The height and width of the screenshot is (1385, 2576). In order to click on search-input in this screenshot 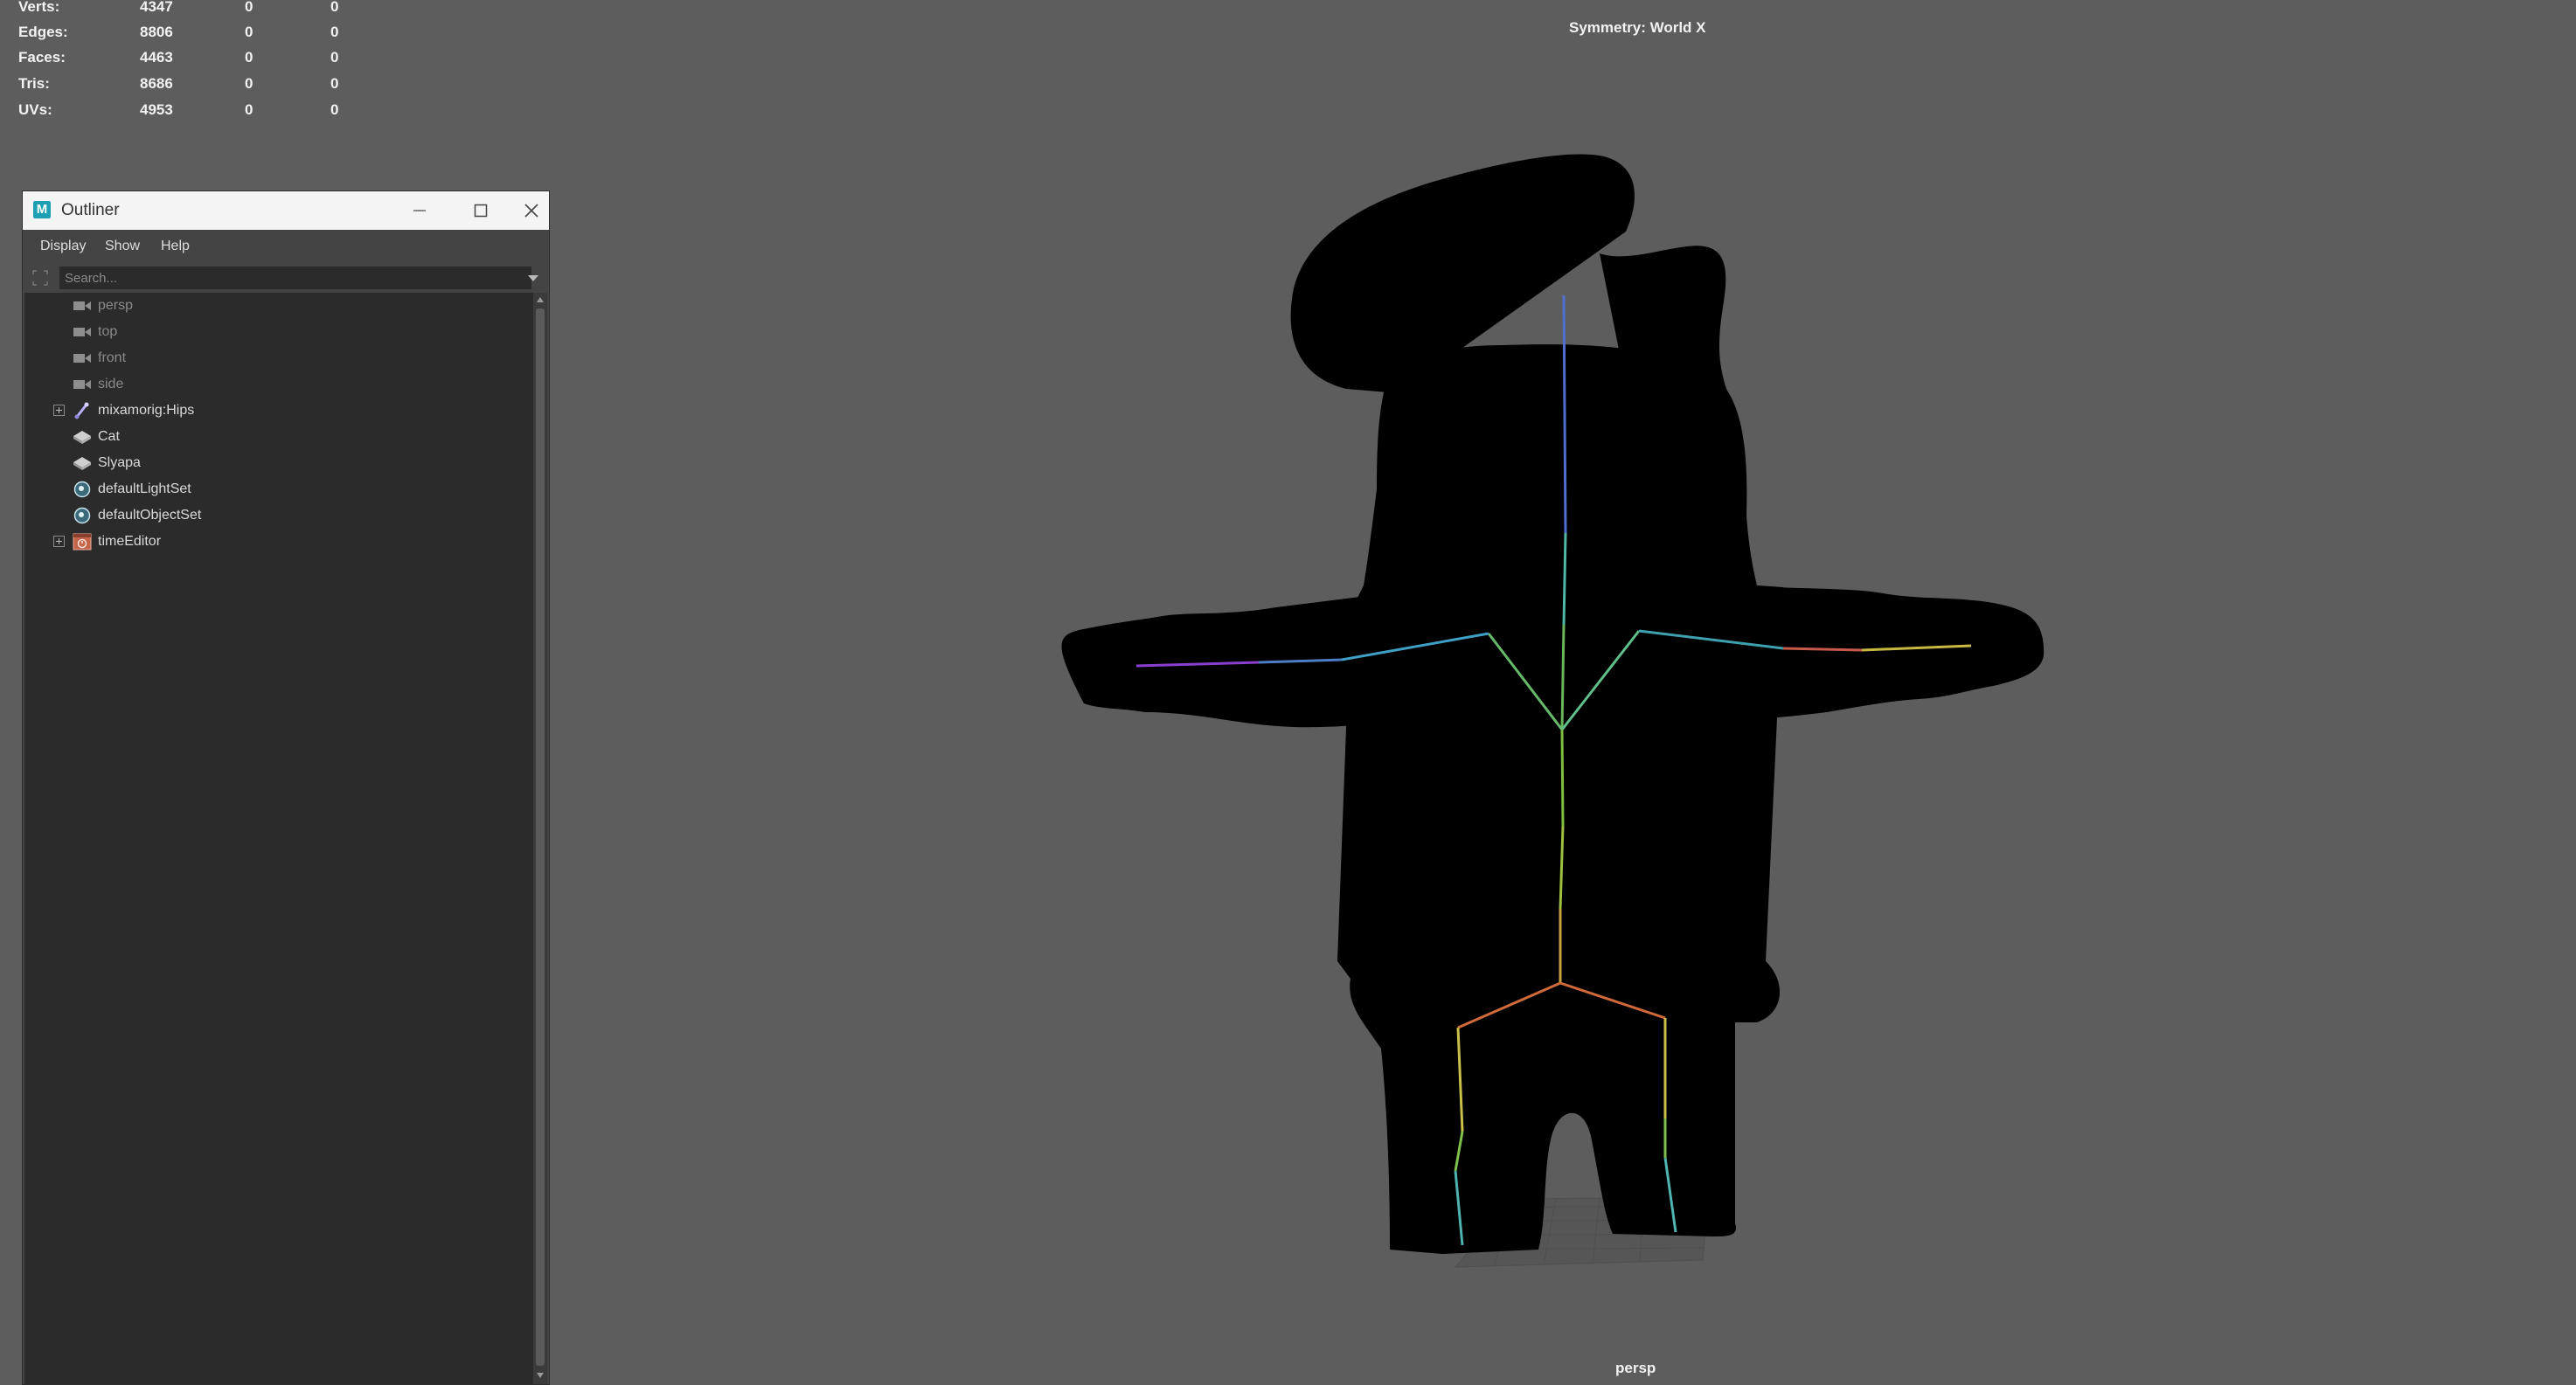, I will do `click(295, 278)`.